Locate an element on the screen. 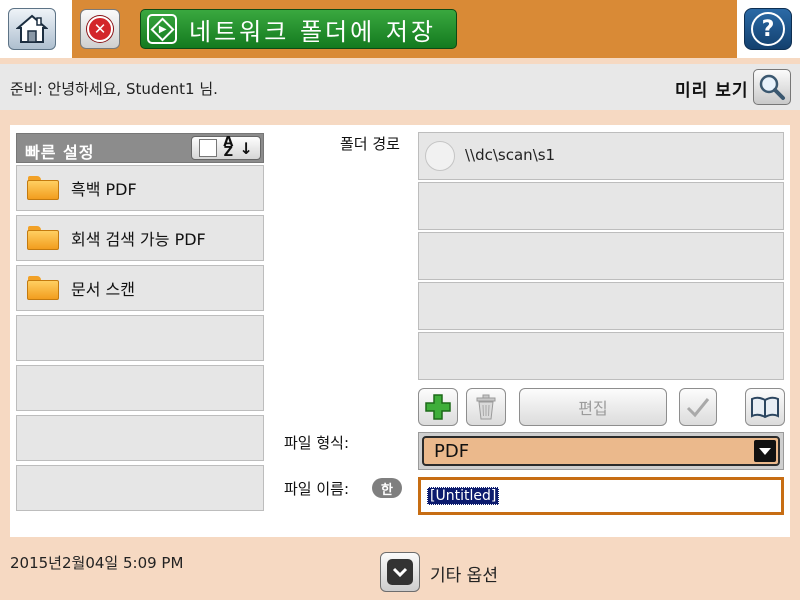 This screenshot has width=800, height=600. quick-set-item: 흑백 PDF is located at coordinates (140, 188).